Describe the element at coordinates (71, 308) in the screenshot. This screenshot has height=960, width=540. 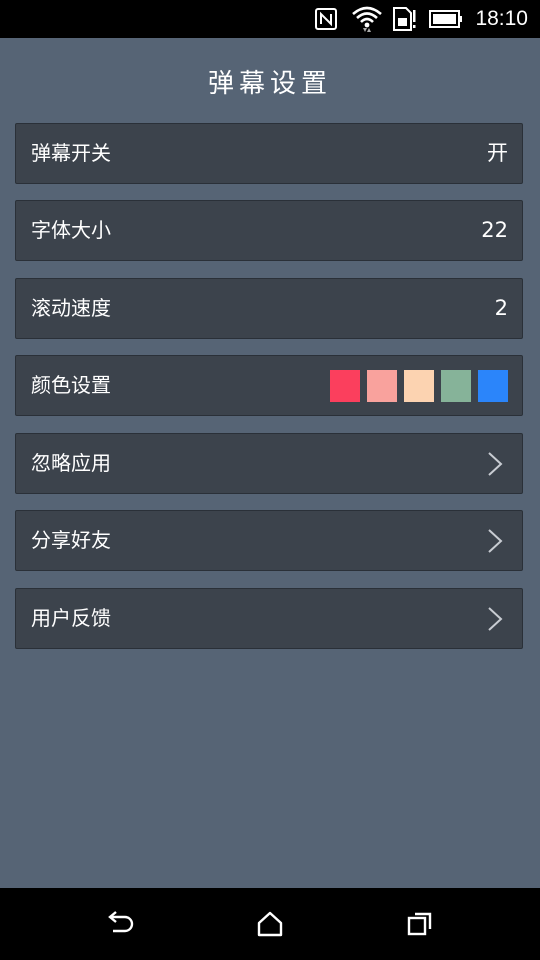
I see `scroll-speed-label: 滚动速度` at that location.